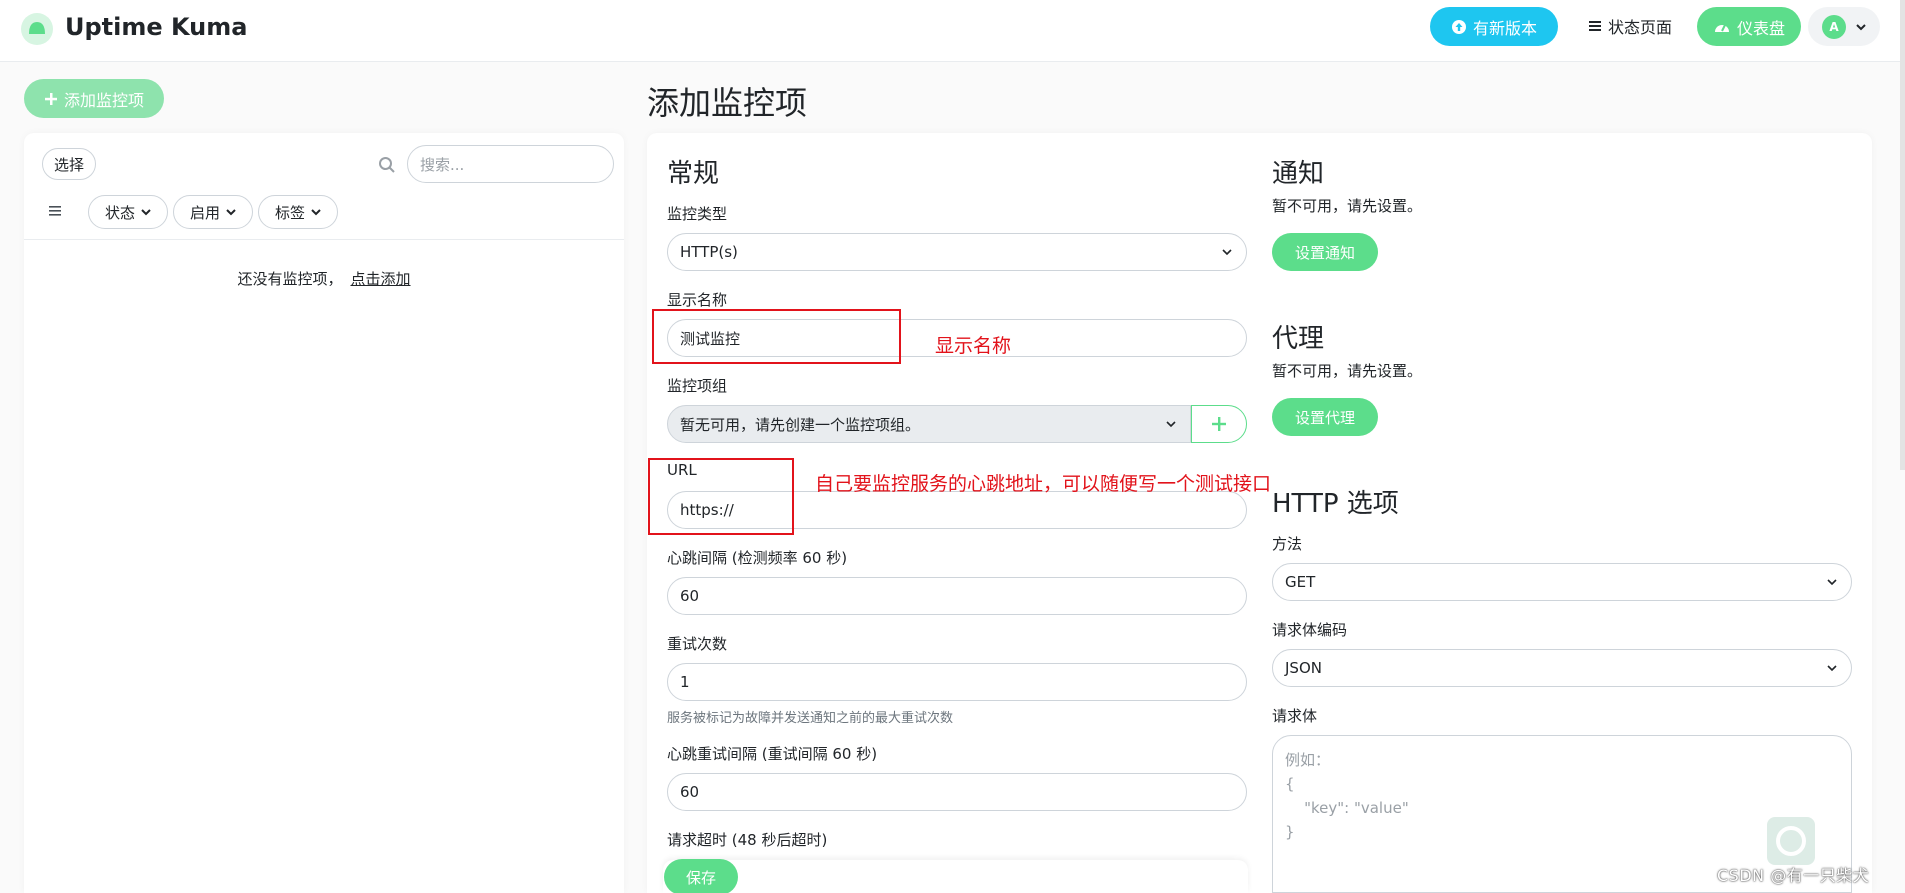  What do you see at coordinates (810, 718) in the screenshot?
I see `retries-help-text: 服务被标记为故障并发送通知之前的最大重试次数` at bounding box center [810, 718].